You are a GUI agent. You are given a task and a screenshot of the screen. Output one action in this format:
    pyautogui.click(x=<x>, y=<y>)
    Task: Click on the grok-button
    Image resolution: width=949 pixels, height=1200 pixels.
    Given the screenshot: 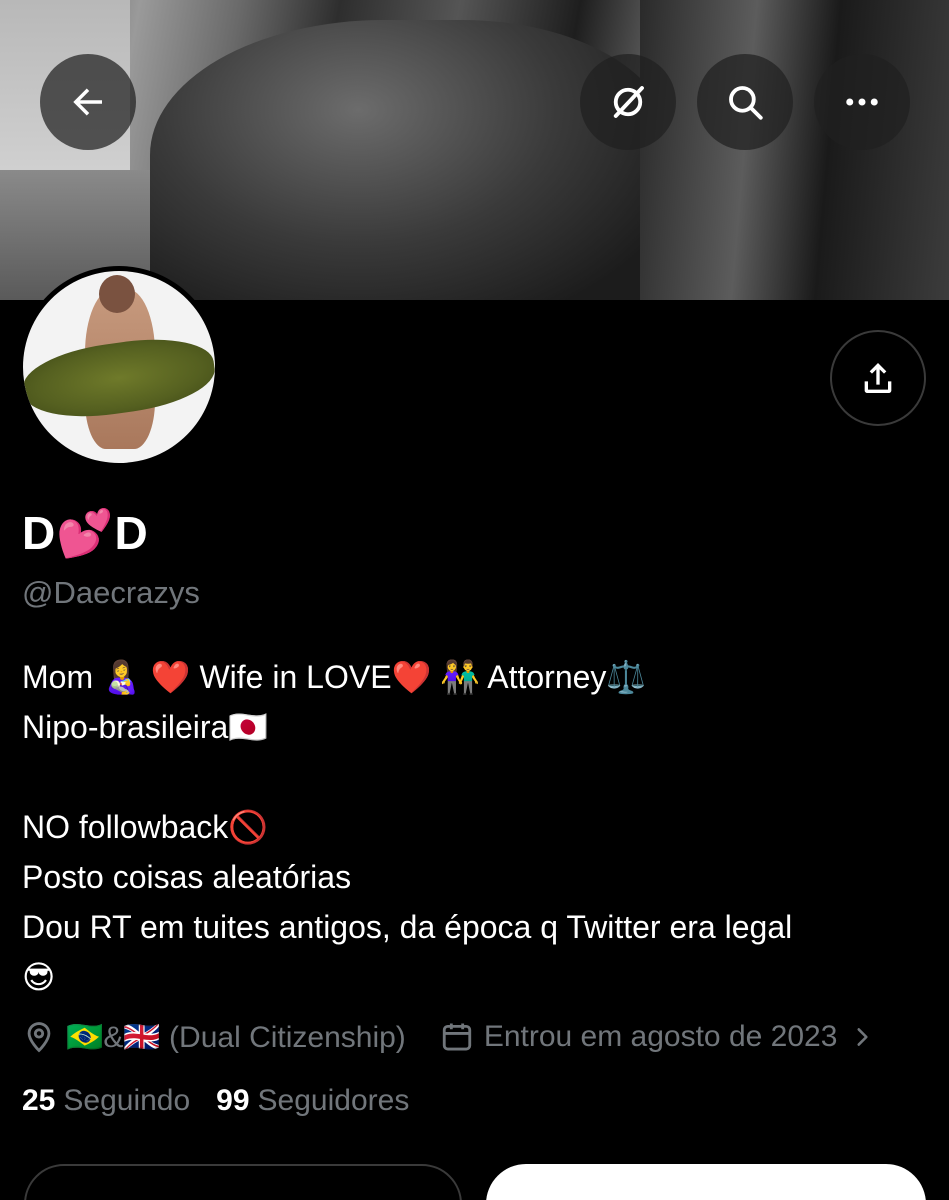 What is the action you would take?
    pyautogui.click(x=628, y=102)
    